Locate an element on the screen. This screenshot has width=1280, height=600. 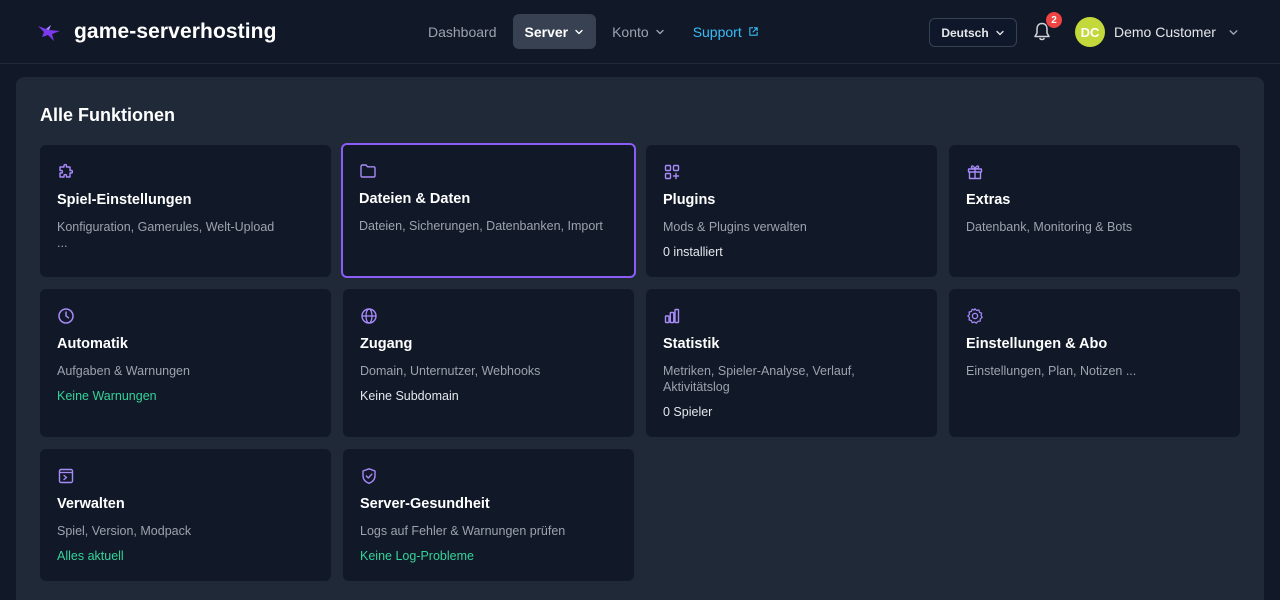
card-title: Einstellungen & Abo is located at coordinates (1037, 344).